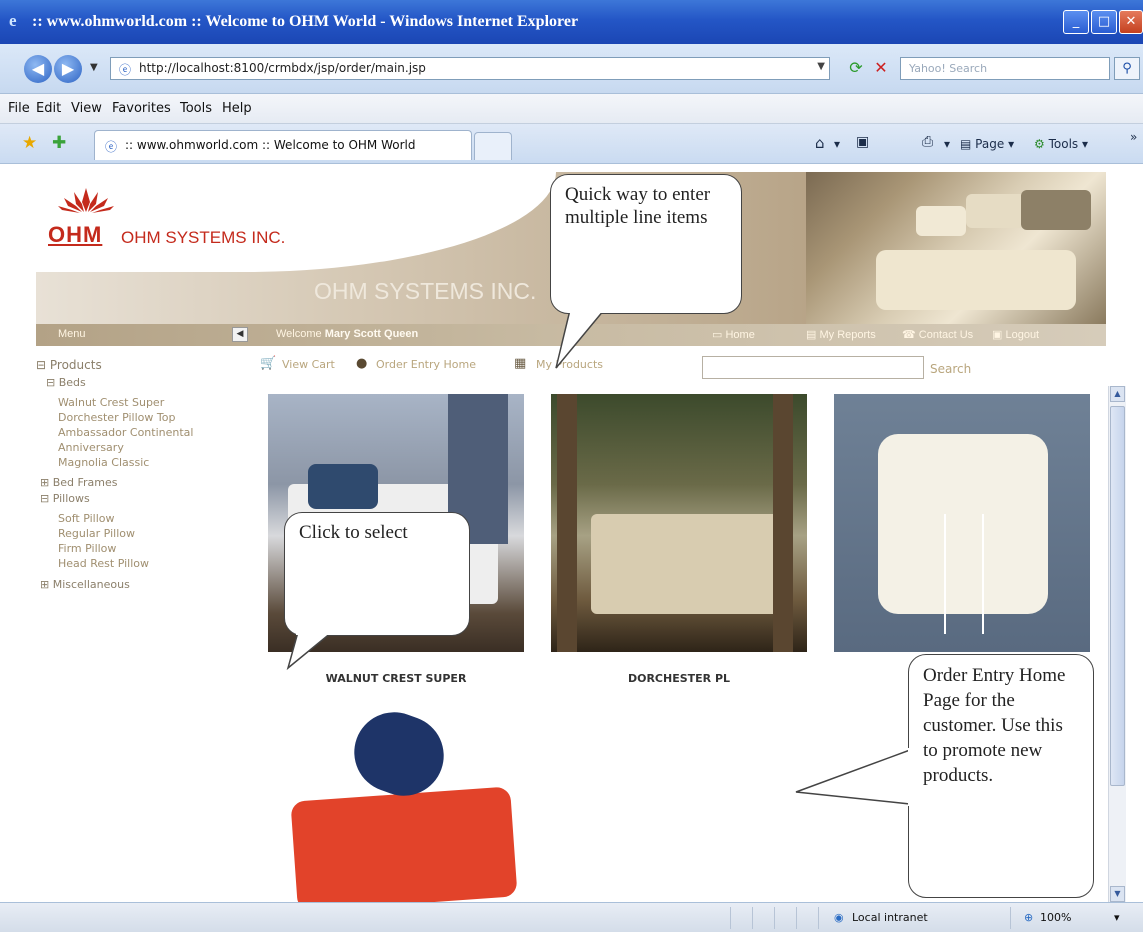 This screenshot has width=1143, height=932. I want to click on menu-bar: File Edit View Favorites Tools Help, so click(571, 109).